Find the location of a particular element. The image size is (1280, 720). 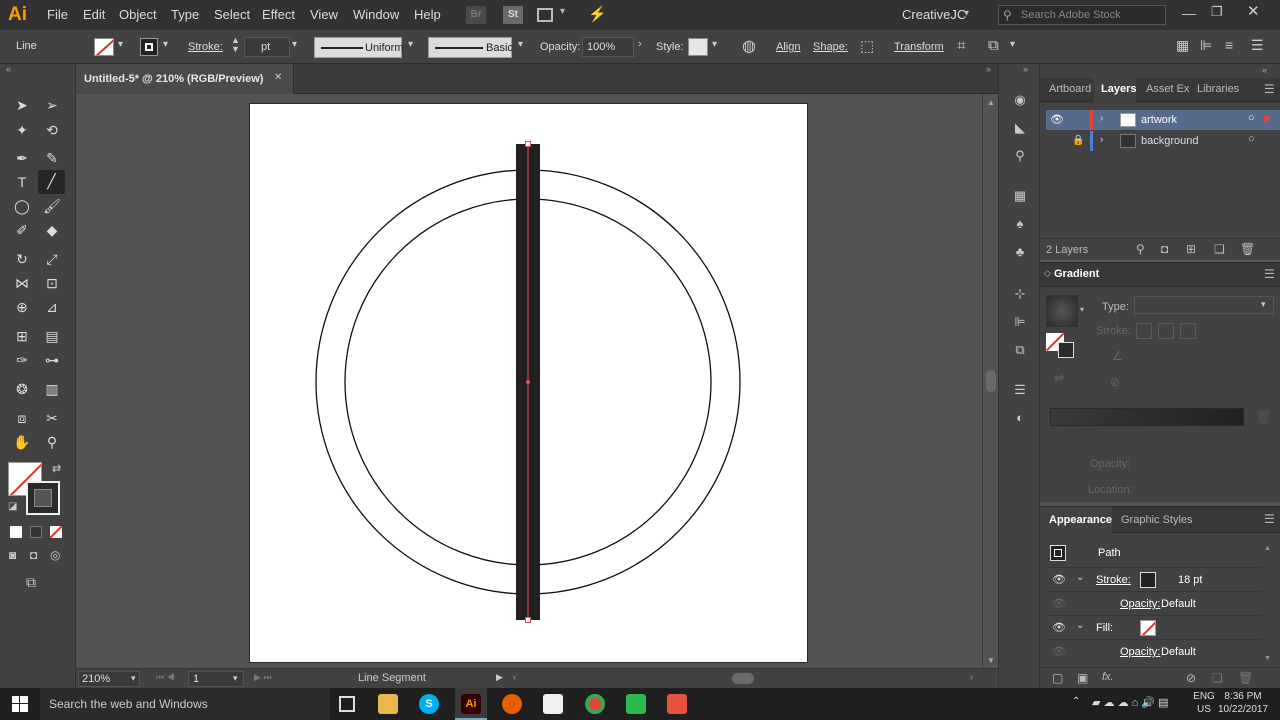

firefox-icon is located at coordinates (512, 704).